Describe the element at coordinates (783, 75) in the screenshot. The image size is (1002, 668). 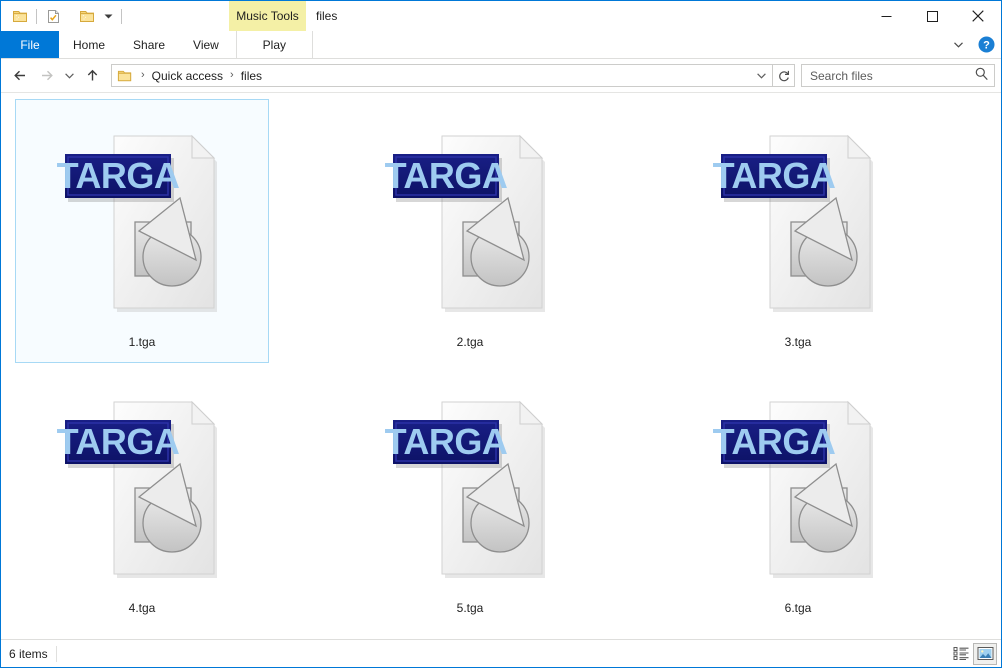
I see `refresh-icon` at that location.